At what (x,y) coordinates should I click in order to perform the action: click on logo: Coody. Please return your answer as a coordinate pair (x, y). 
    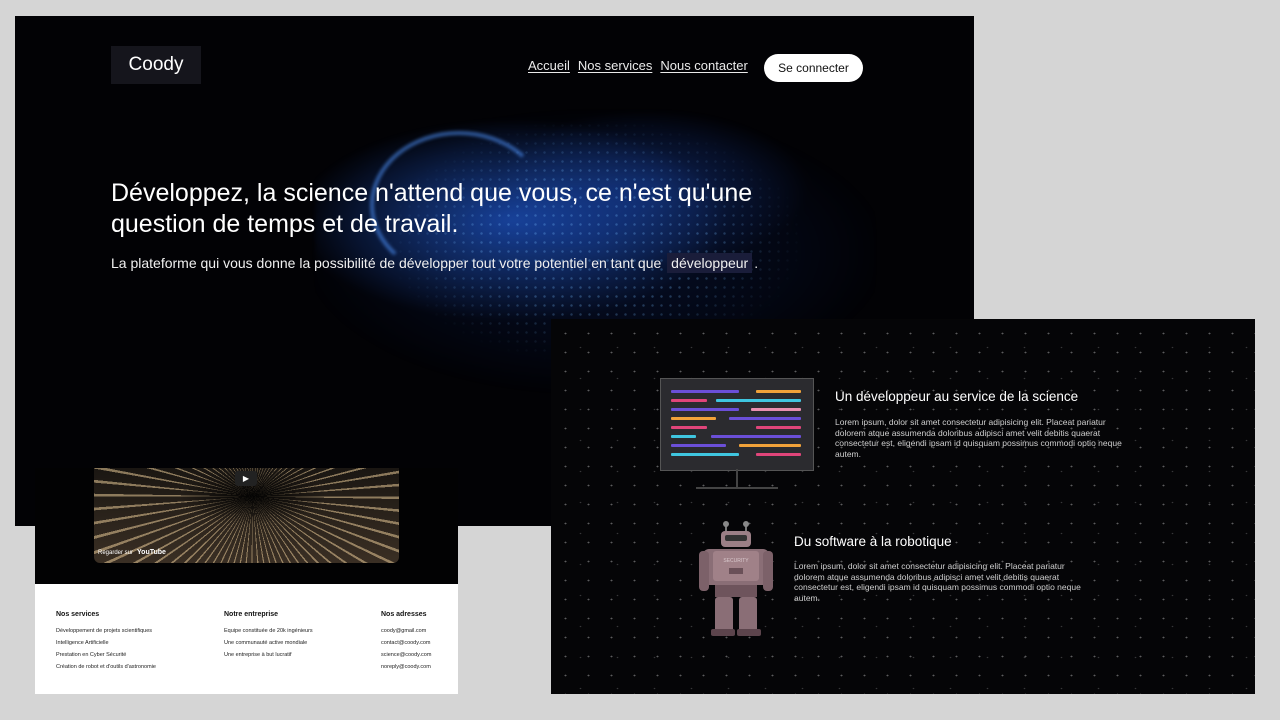
    Looking at the image, I should click on (156, 65).